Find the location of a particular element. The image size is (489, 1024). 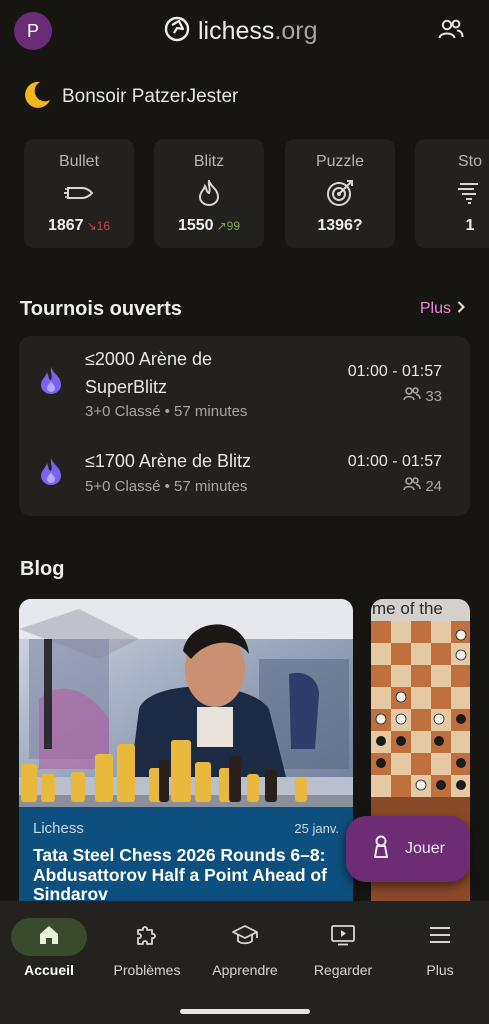

rating-card-storm: Sto 1 is located at coordinates (452, 193).